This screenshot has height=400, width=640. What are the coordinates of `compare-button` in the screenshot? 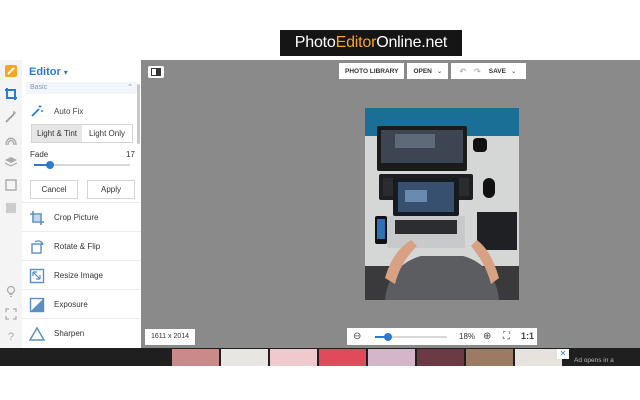 It's located at (156, 72).